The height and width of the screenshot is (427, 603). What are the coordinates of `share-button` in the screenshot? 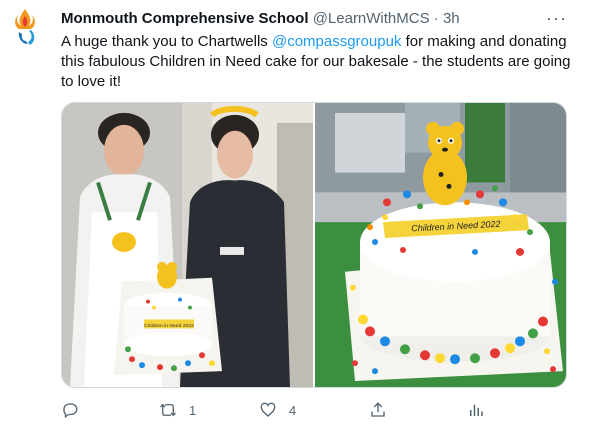 It's located at (378, 410).